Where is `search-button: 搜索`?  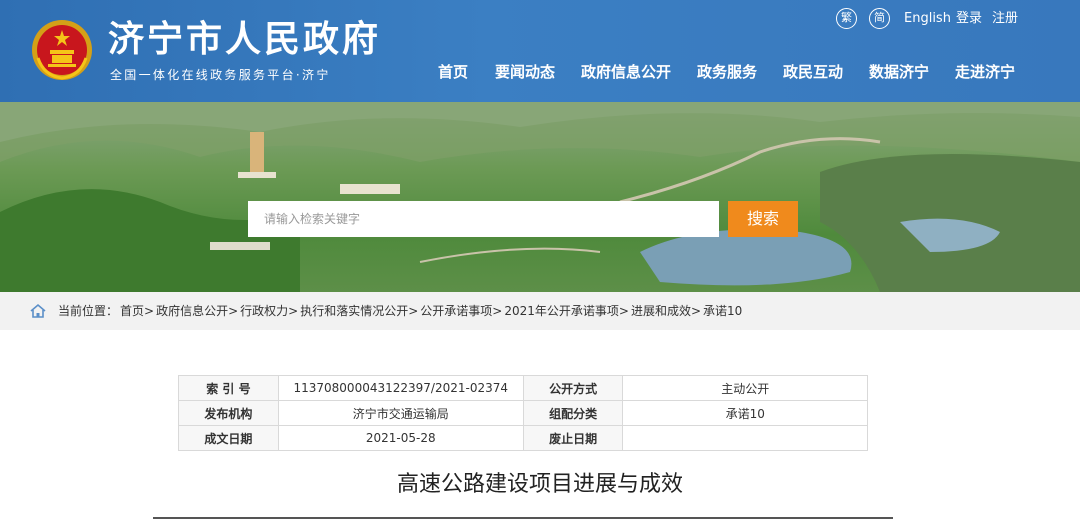 search-button: 搜索 is located at coordinates (763, 219).